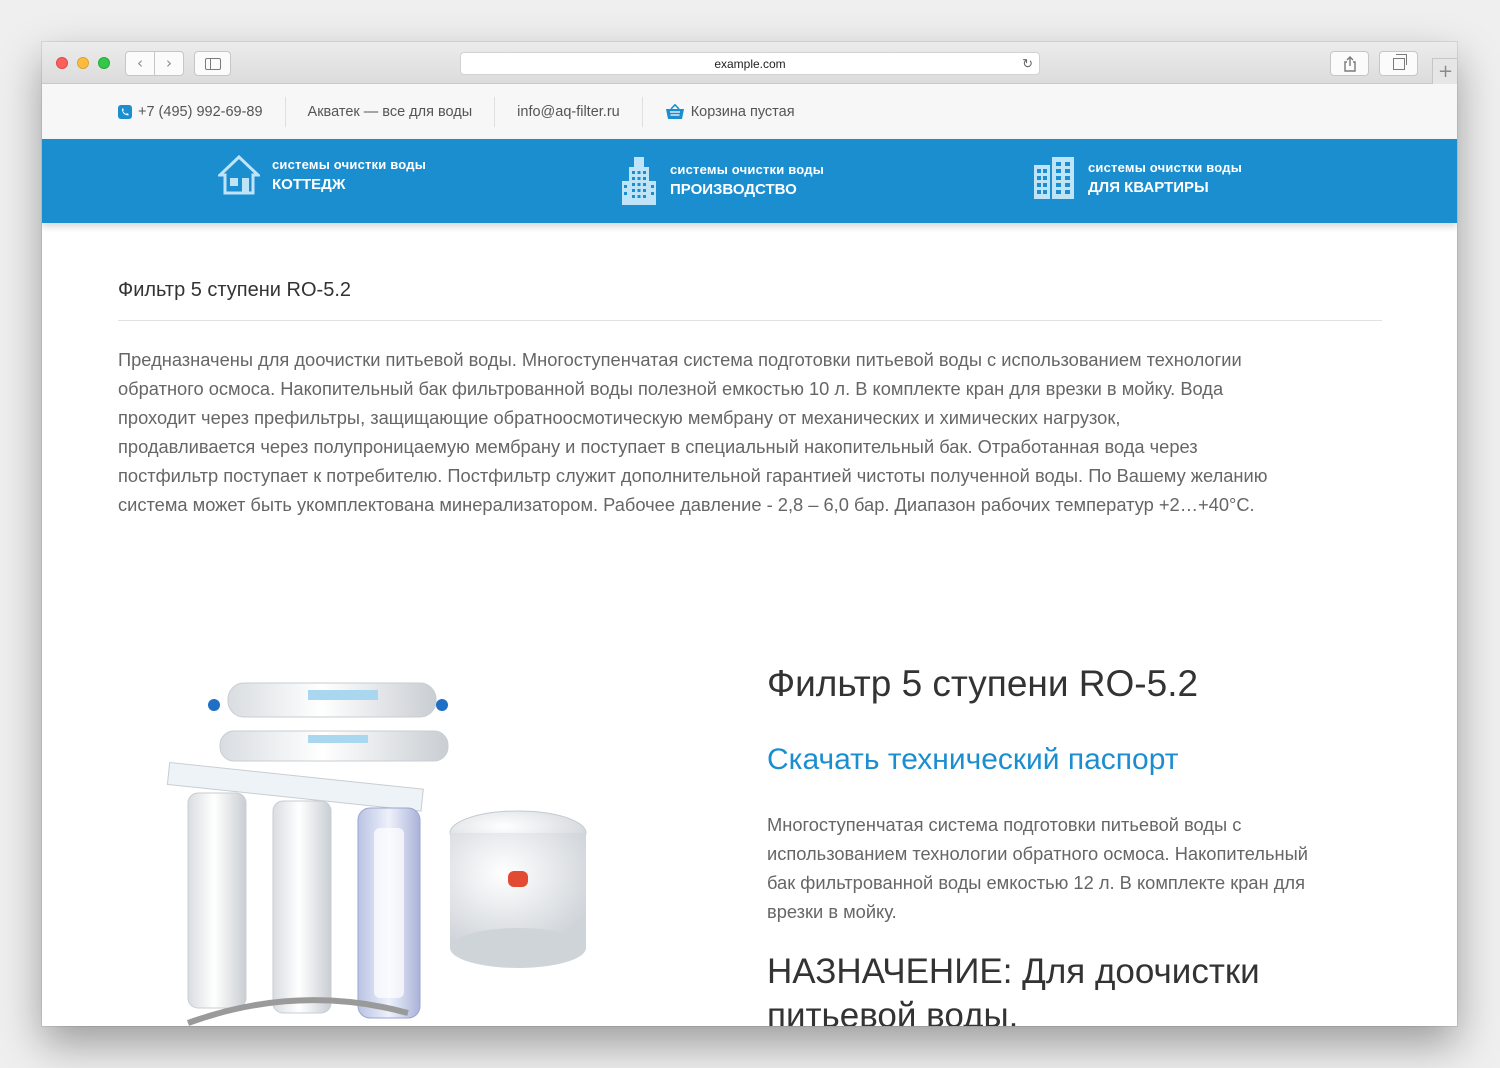  I want to click on email-link: info@aq-filter.ru, so click(568, 112).